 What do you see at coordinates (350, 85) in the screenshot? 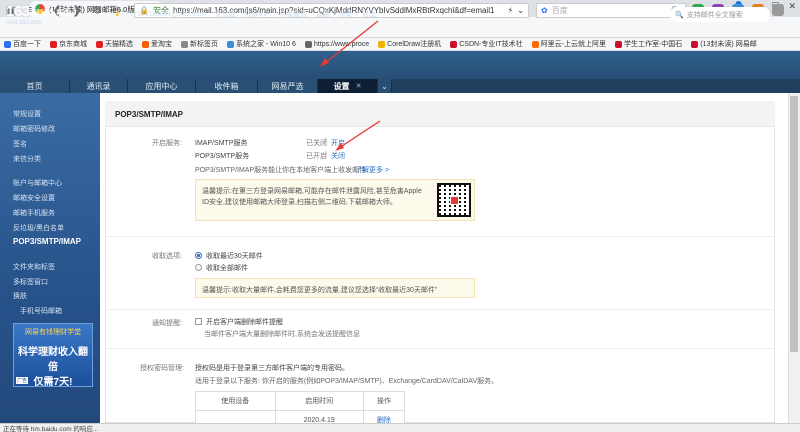
I see `annotation-arrows` at bounding box center [350, 85].